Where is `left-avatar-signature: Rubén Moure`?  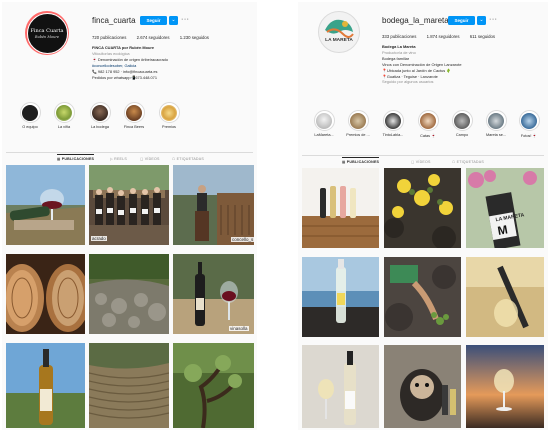
left-avatar-signature: Rubén Moure is located at coordinates (47, 36).